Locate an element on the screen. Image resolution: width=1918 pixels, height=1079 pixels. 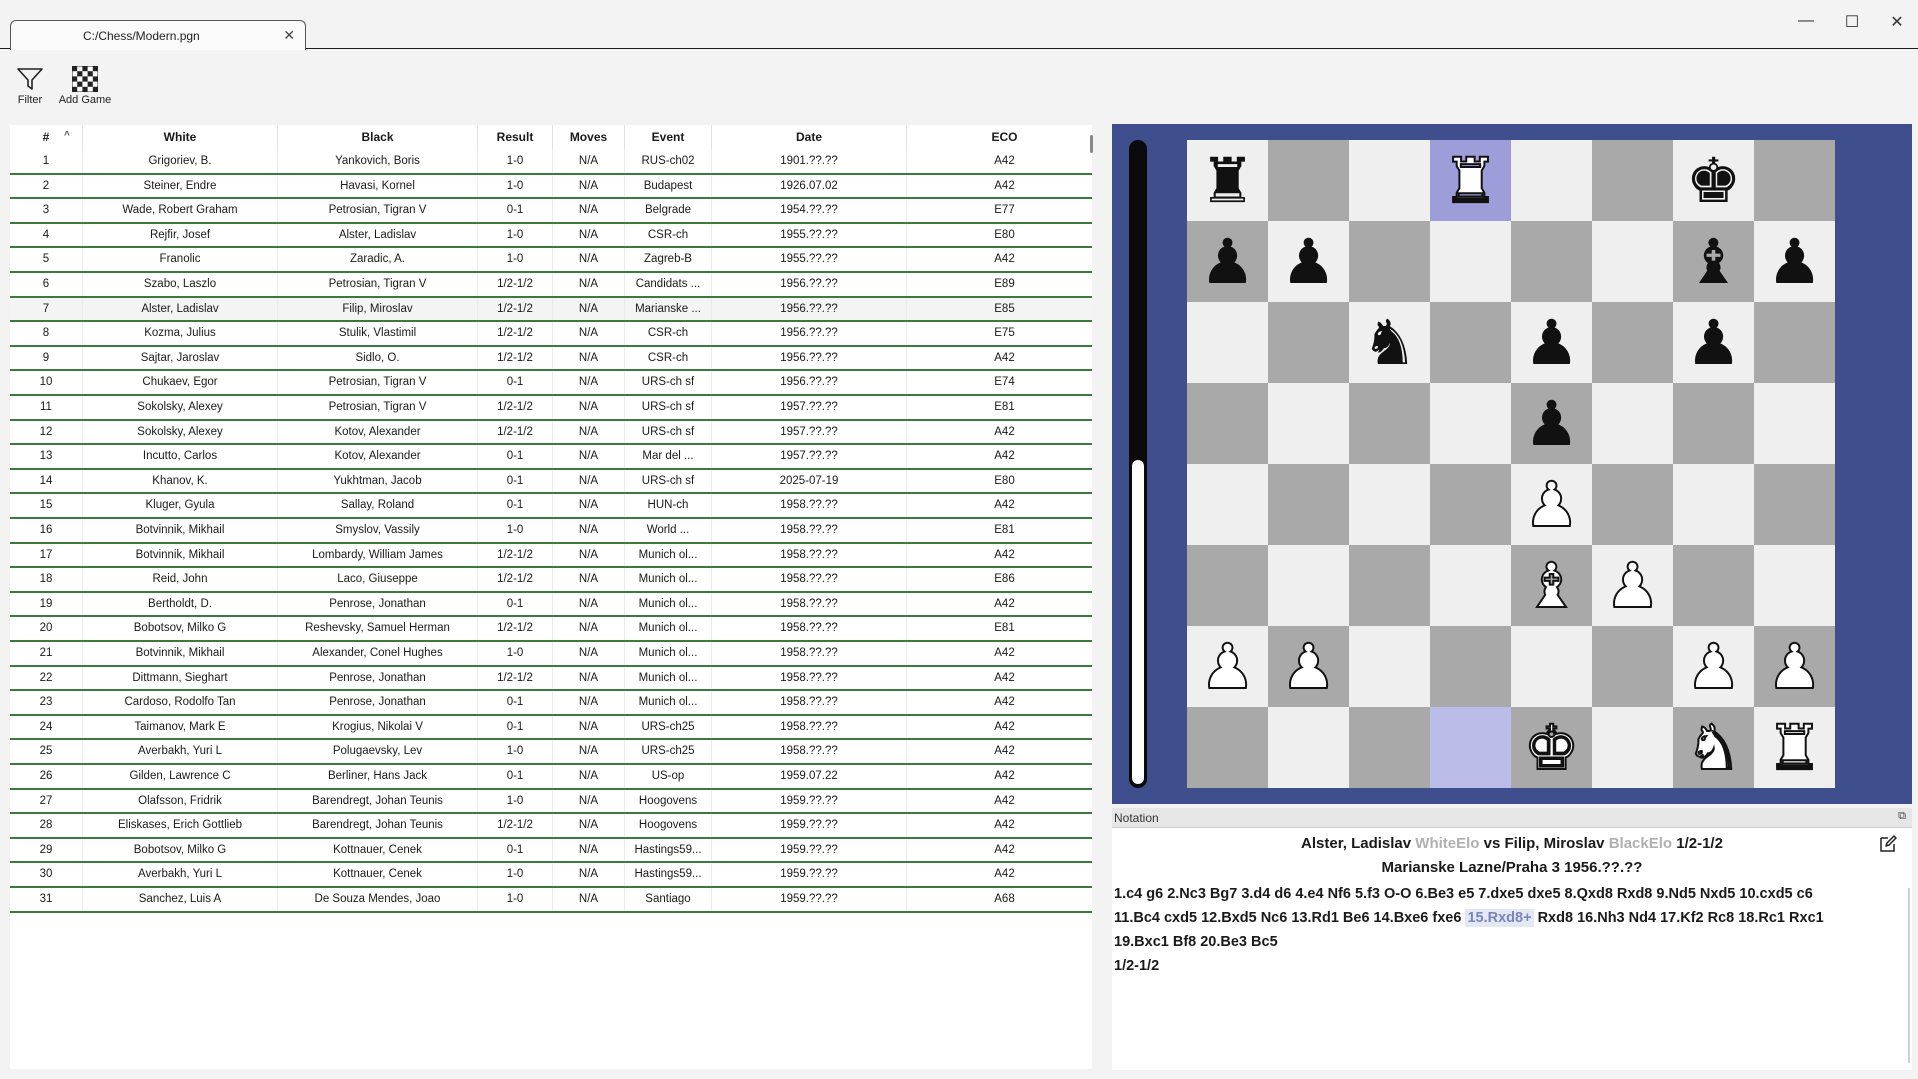
square-a7: ♟ is located at coordinates (1227, 261).